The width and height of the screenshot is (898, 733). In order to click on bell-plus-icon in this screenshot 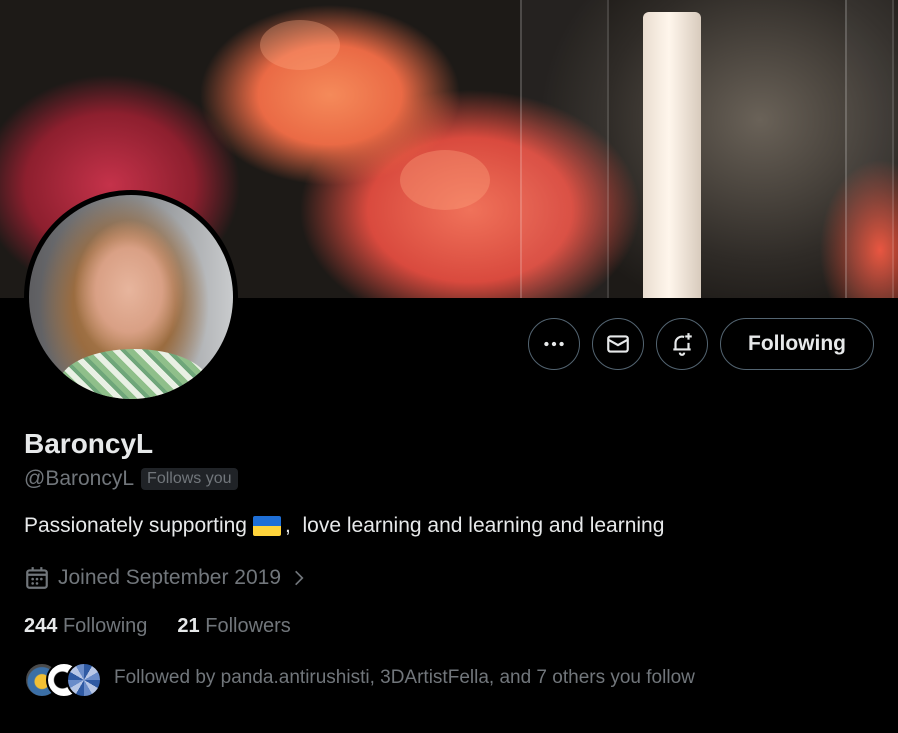, I will do `click(682, 344)`.